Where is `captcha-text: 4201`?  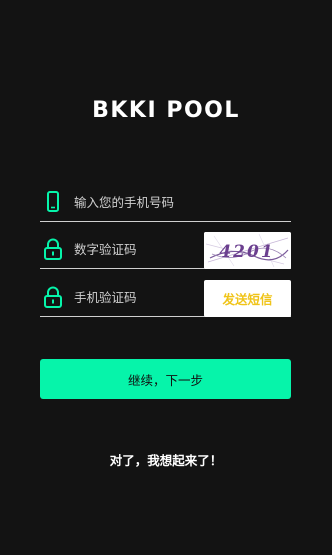
captcha-text: 4201 is located at coordinates (246, 252).